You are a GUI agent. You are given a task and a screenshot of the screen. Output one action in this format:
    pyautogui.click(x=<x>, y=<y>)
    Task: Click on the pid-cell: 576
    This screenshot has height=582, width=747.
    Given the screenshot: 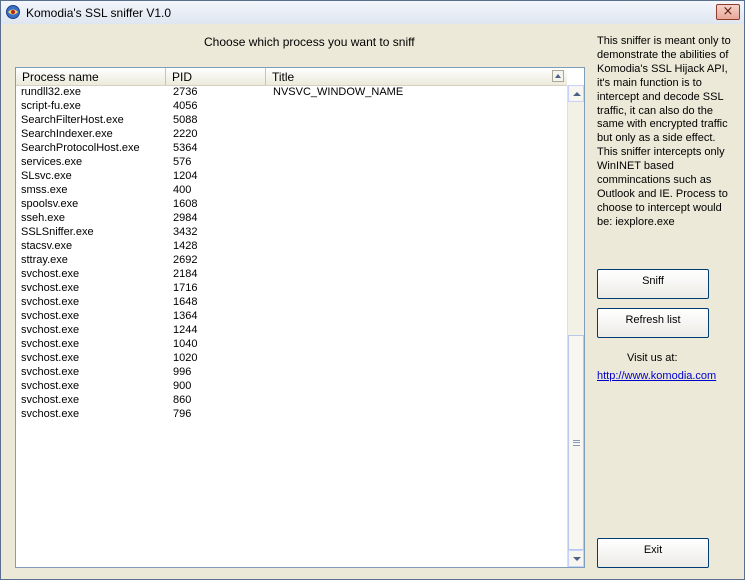 What is the action you would take?
    pyautogui.click(x=182, y=162)
    